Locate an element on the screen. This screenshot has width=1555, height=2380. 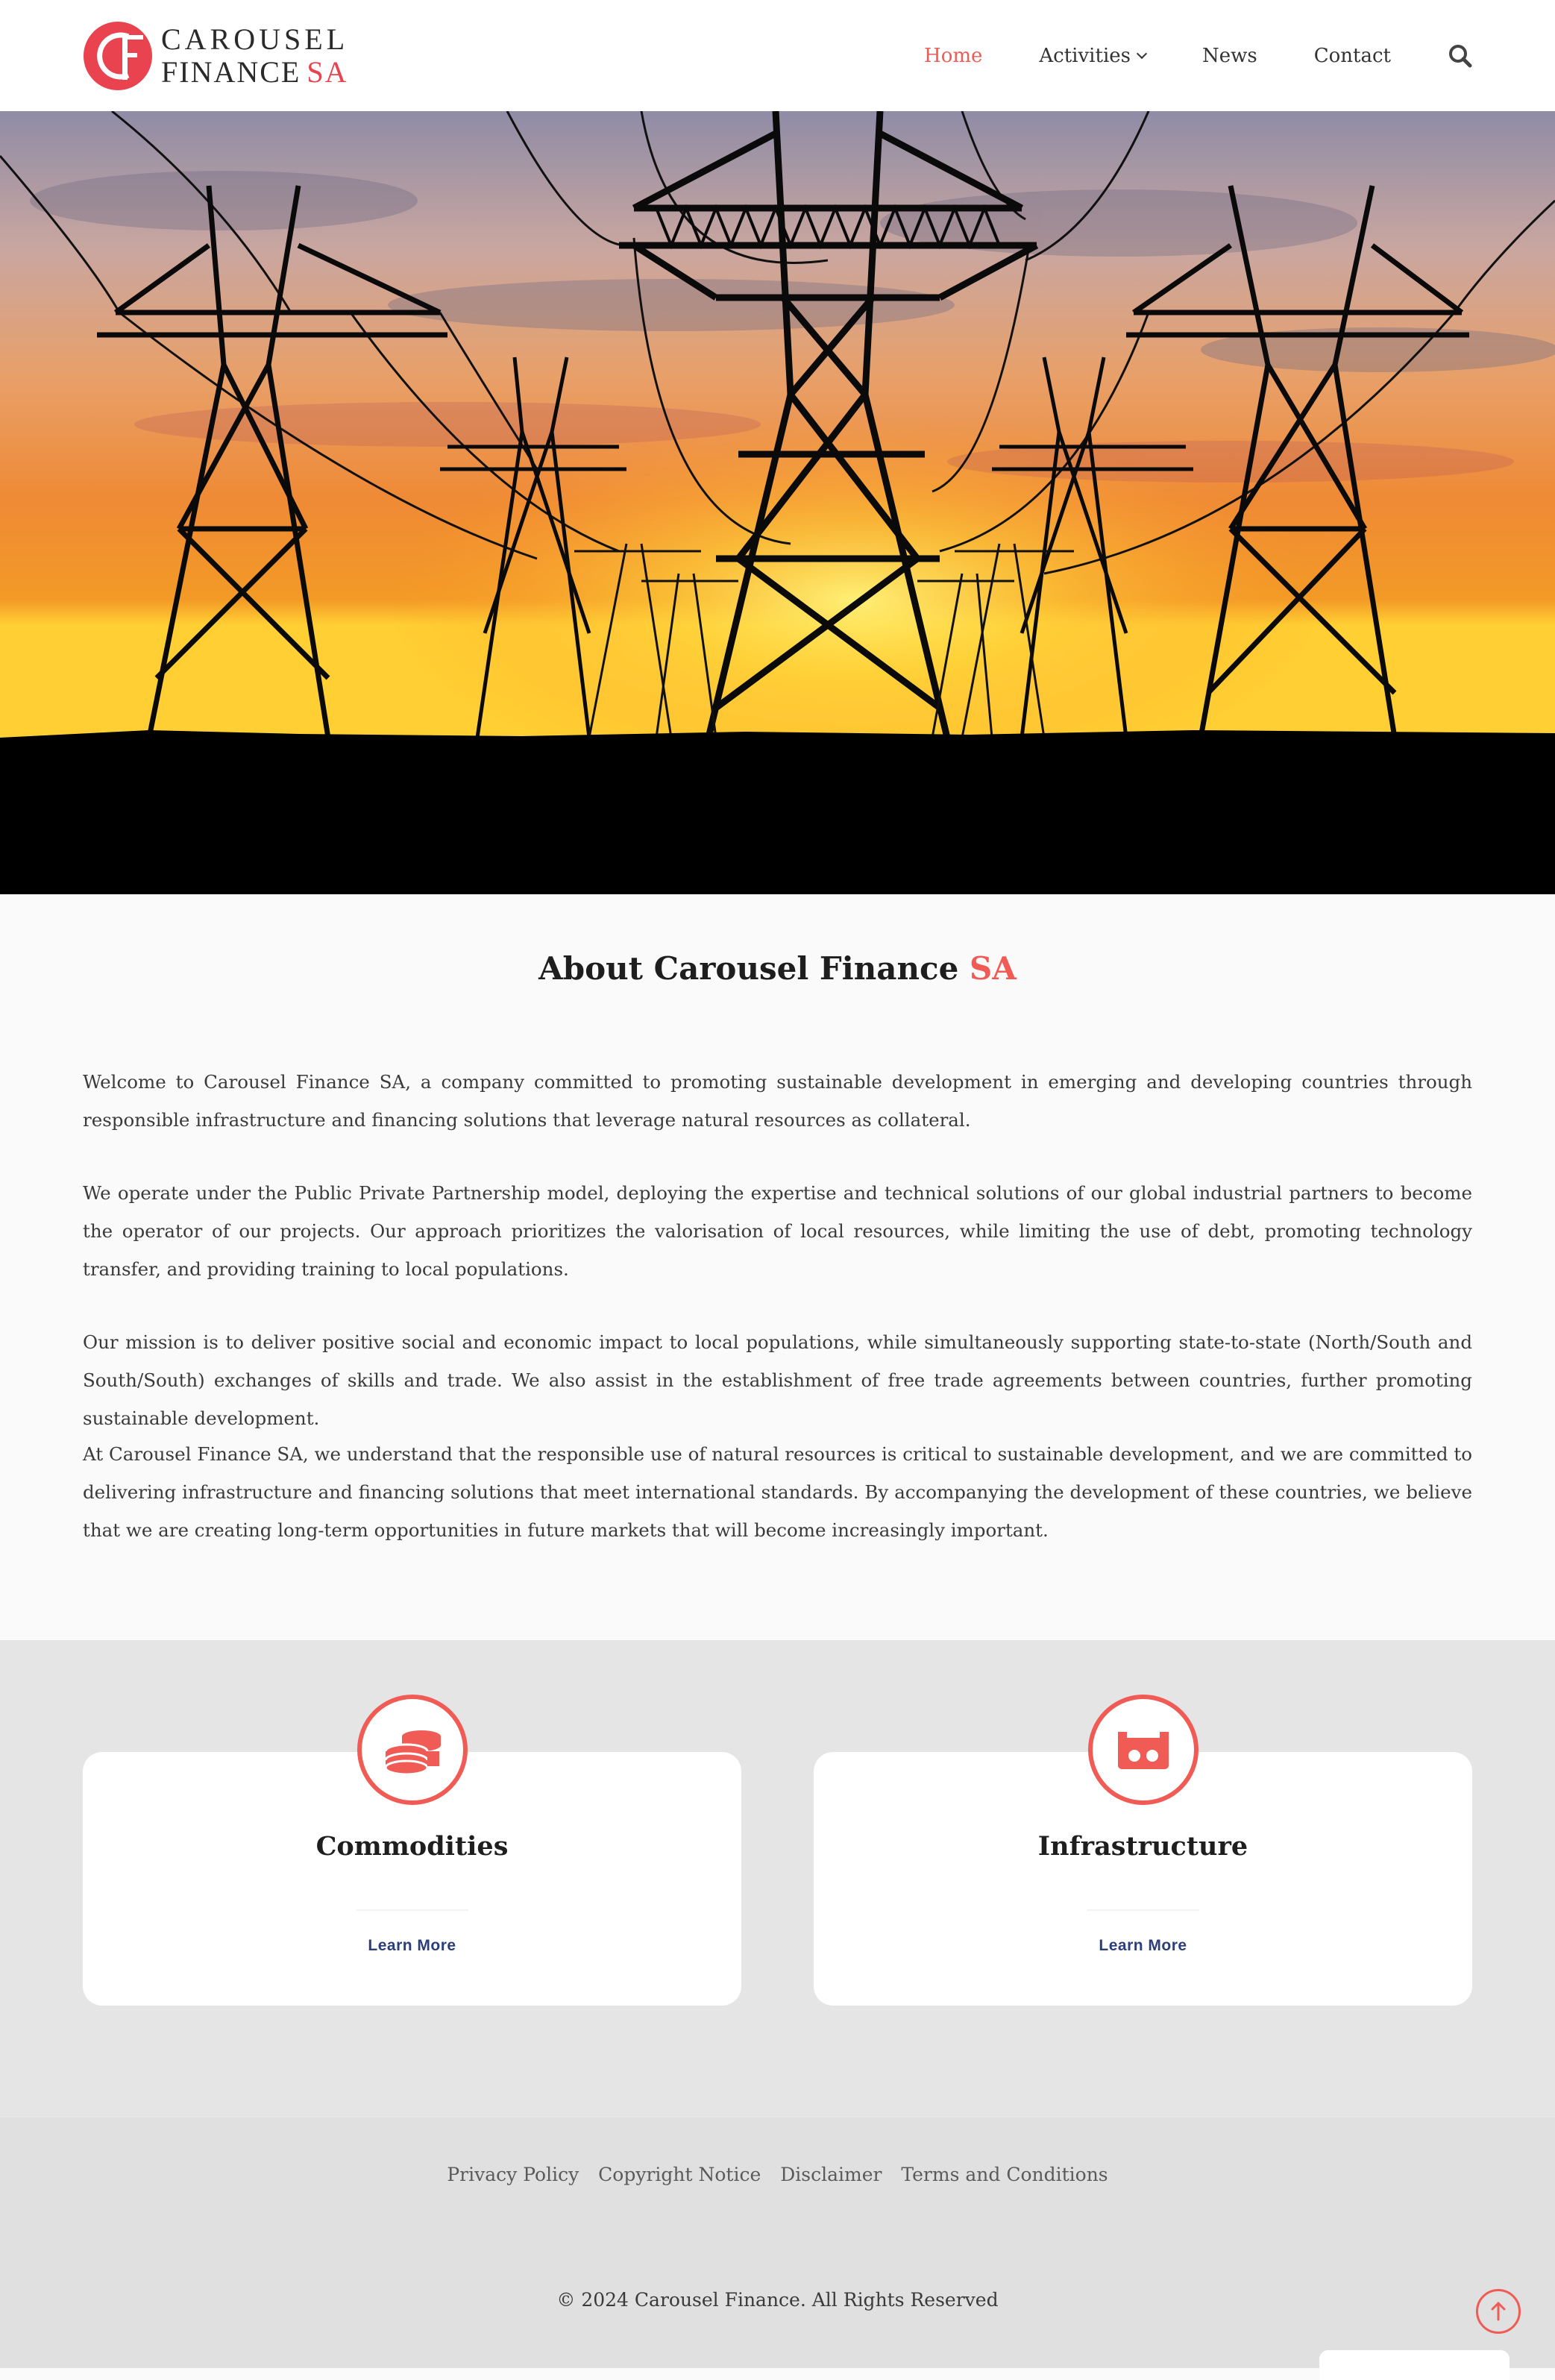
infrastructure-card: Infrastructure Learn More is located at coordinates (1143, 1850).